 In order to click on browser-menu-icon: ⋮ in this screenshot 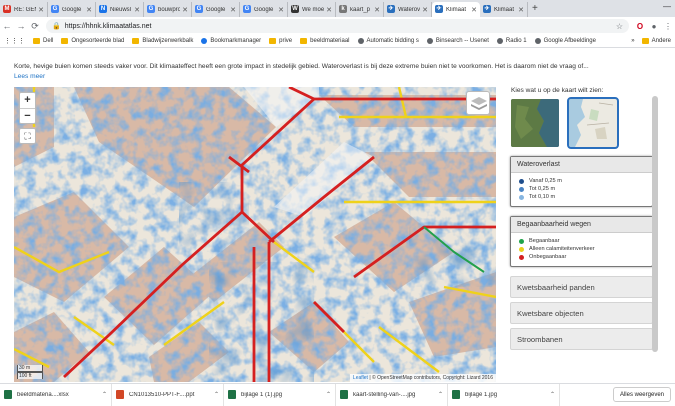, I will do `click(668, 26)`.